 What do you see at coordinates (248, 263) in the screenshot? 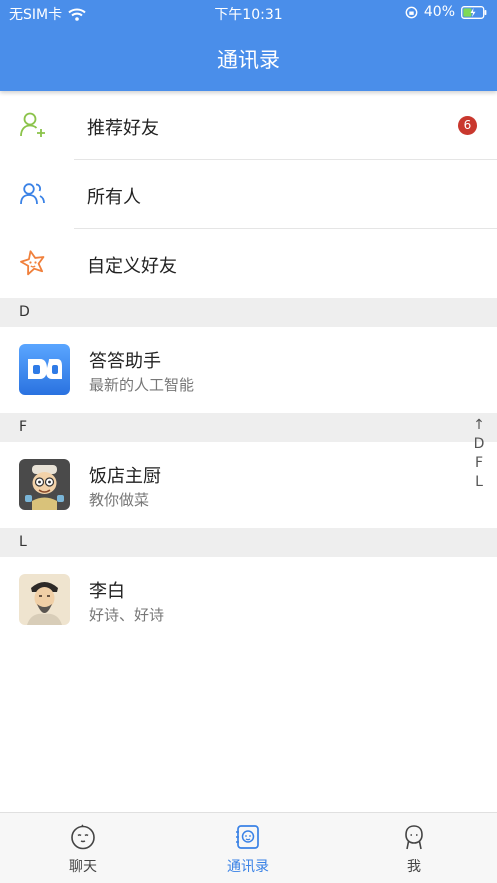
I see `nav-item-custom-friends: 自定义好友` at bounding box center [248, 263].